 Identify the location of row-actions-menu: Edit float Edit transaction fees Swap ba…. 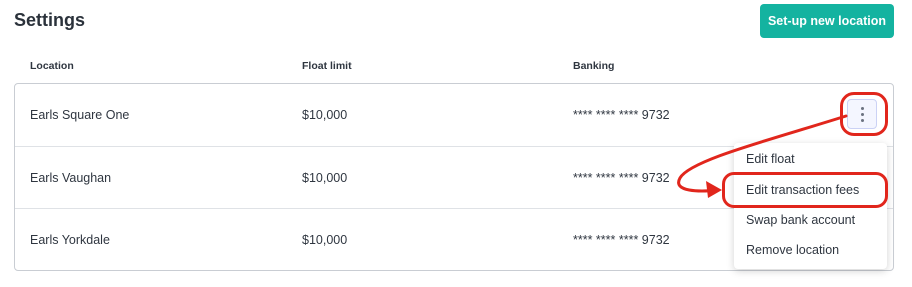
(810, 206).